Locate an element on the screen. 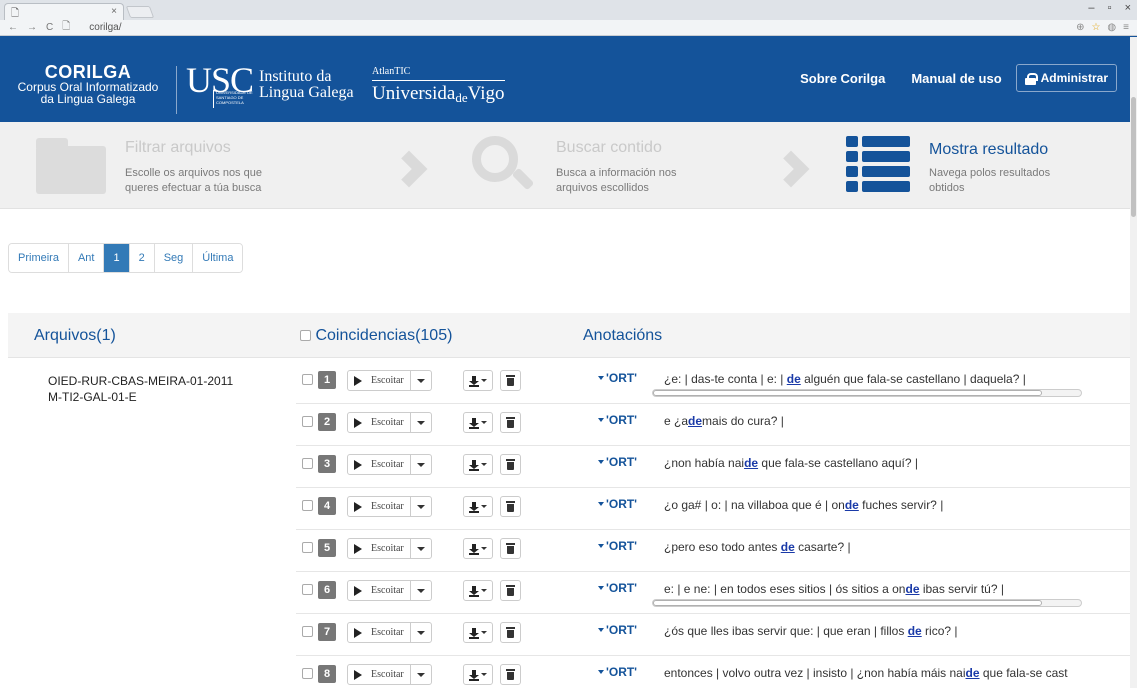 This screenshot has width=1137, height=698. admin-button: Administrar is located at coordinates (1066, 78).